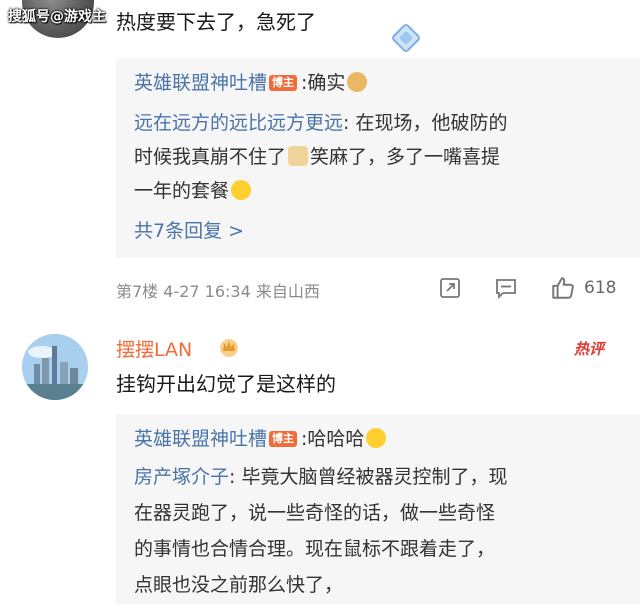 The width and height of the screenshot is (640, 604). What do you see at coordinates (216, 22) in the screenshot?
I see `comment-text: 热度要下去了，急死了` at bounding box center [216, 22].